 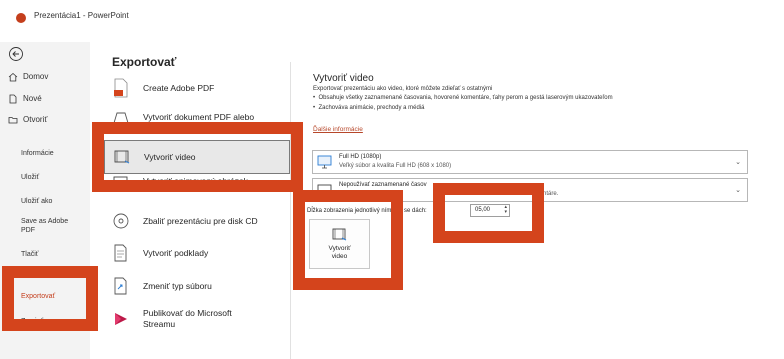 What do you see at coordinates (483, 210) in the screenshot?
I see `duration-value: 05,00` at bounding box center [483, 210].